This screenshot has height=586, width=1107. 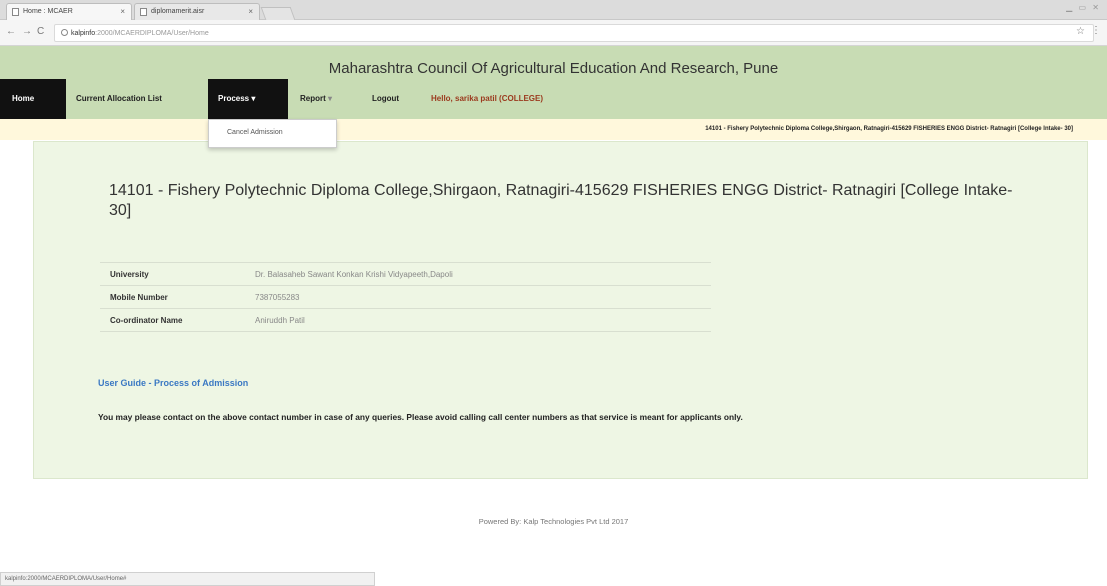 What do you see at coordinates (478, 320) in the screenshot?
I see `row-value: Aniruddh Patil` at bounding box center [478, 320].